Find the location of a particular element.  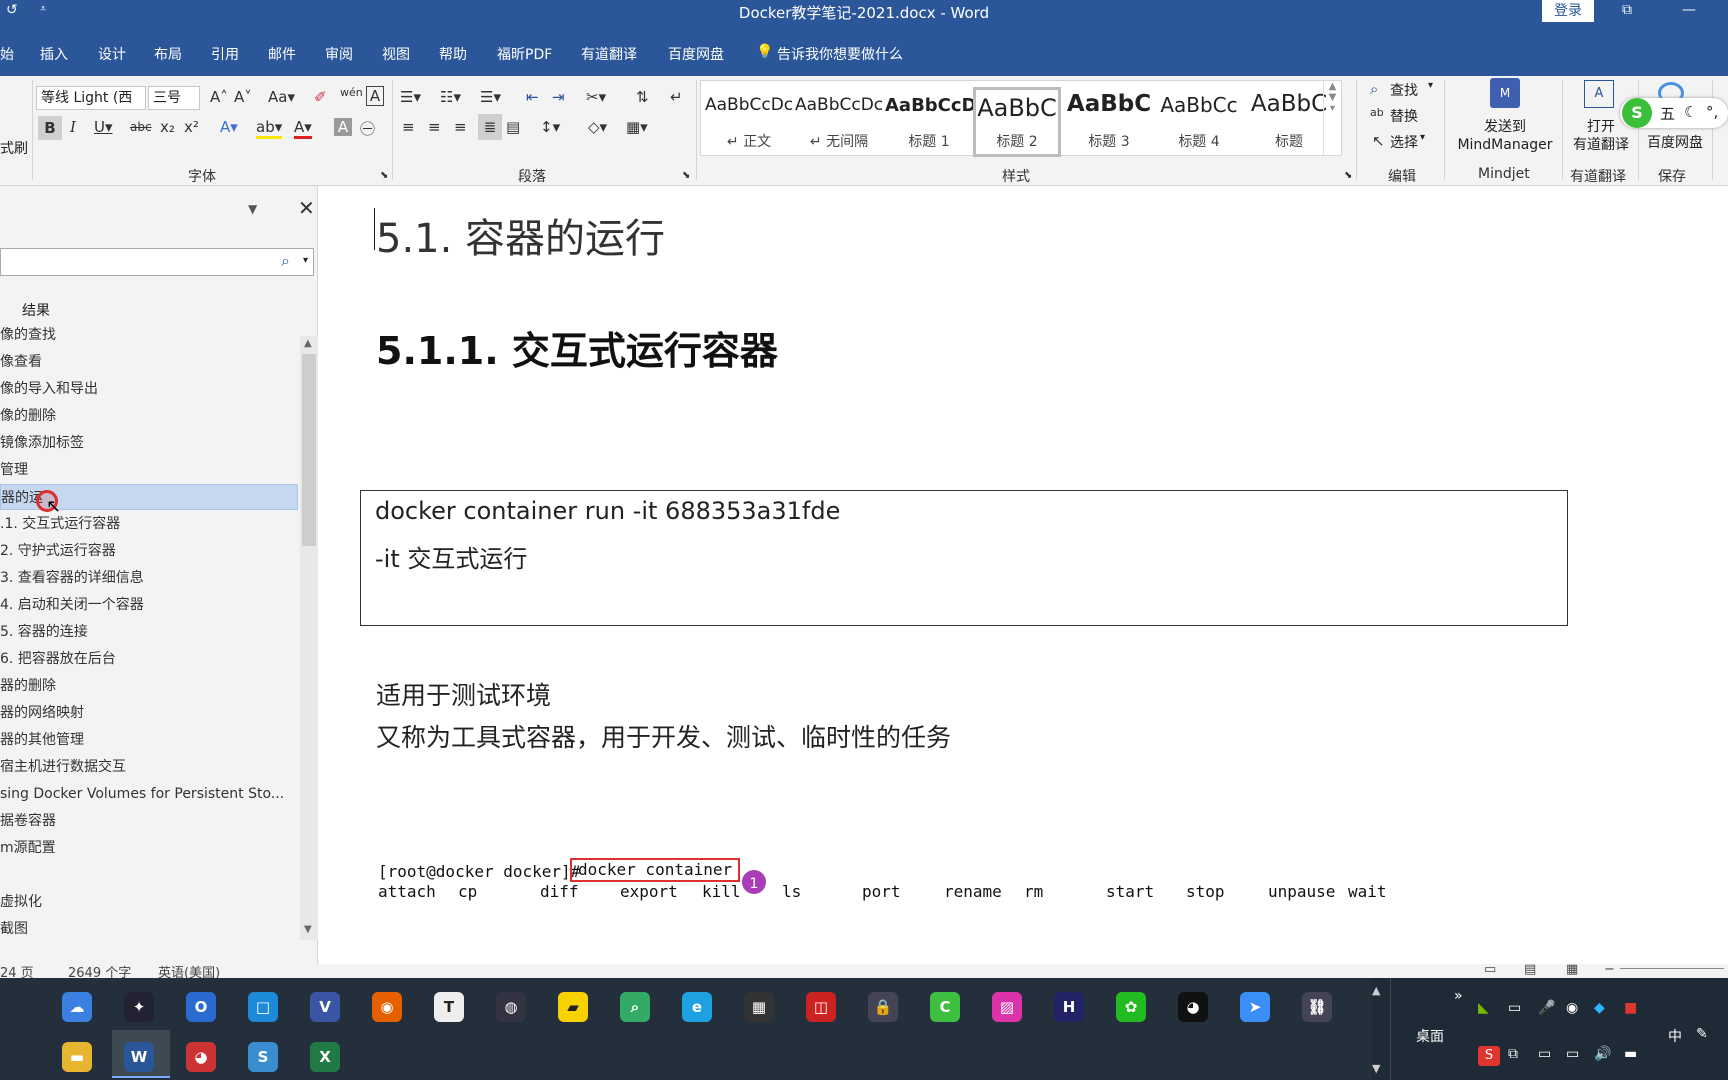

search-icon: ⌕ is located at coordinates (285, 261).